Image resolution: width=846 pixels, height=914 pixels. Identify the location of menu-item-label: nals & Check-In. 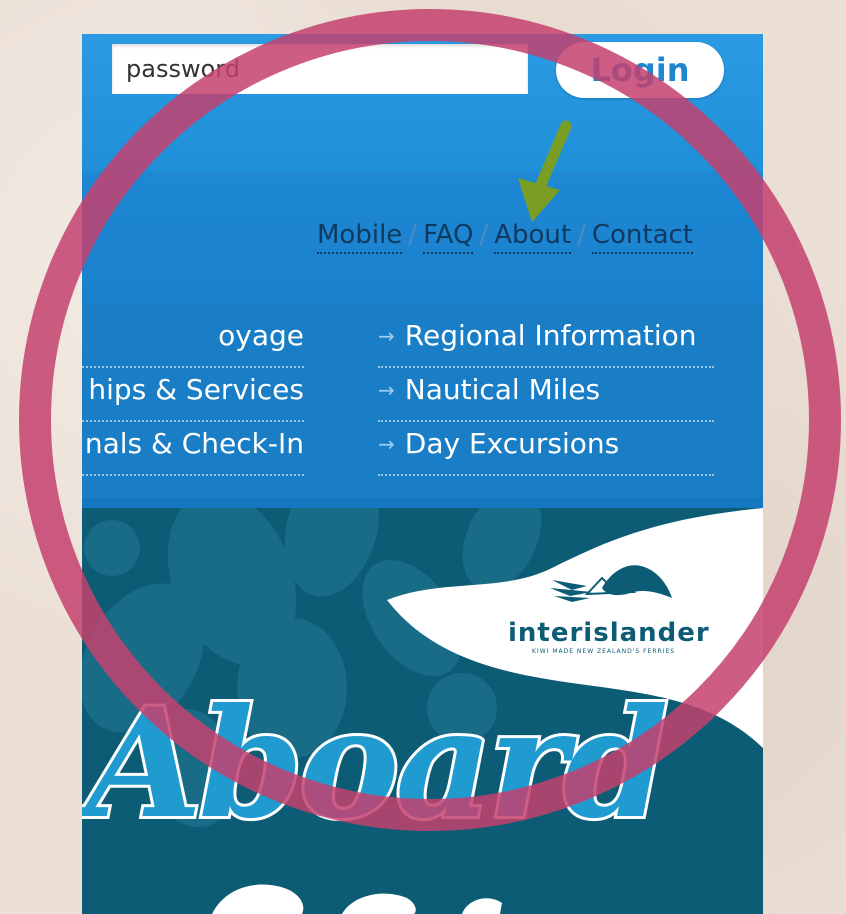
(194, 443).